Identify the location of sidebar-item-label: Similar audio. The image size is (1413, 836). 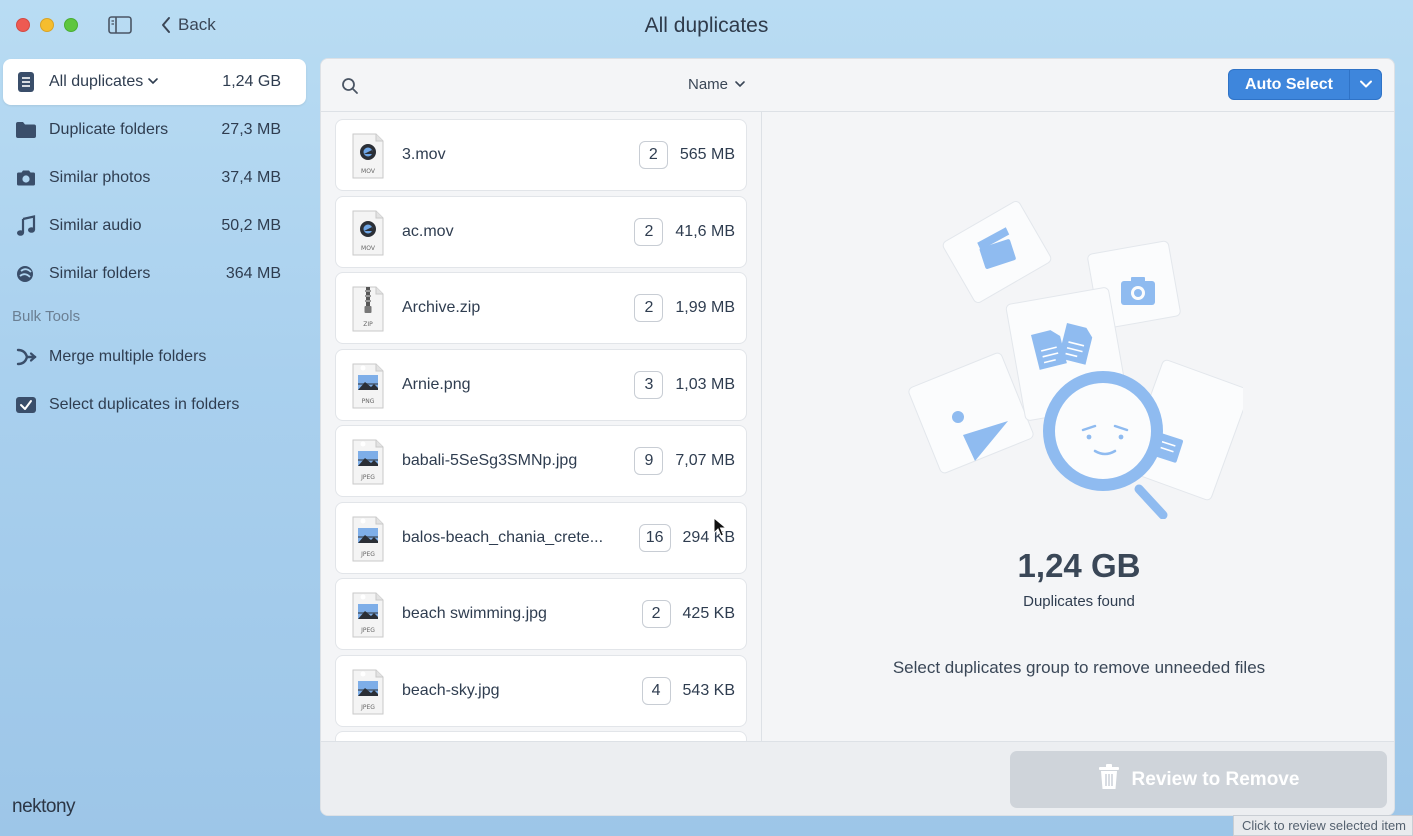
(95, 225).